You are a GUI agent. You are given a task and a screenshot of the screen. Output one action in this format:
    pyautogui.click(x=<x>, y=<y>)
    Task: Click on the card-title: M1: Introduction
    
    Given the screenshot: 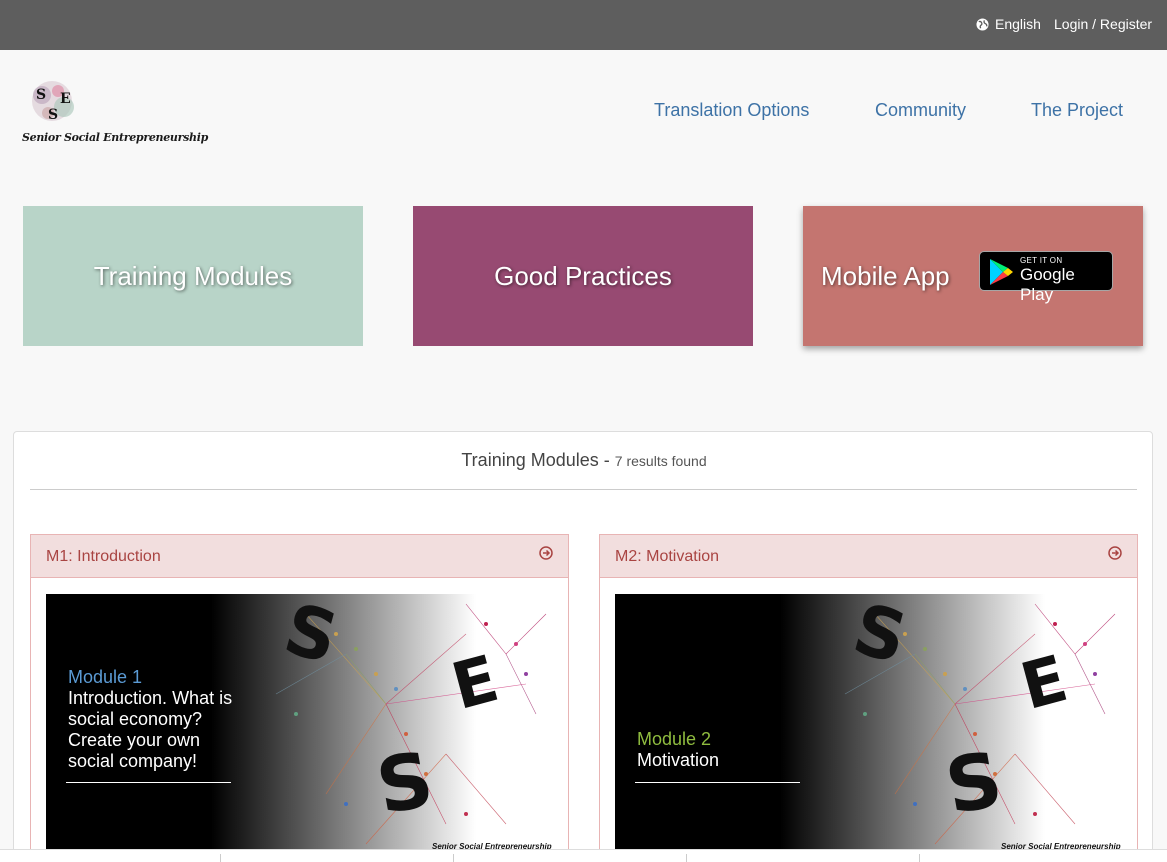 What is the action you would take?
    pyautogui.click(x=103, y=557)
    